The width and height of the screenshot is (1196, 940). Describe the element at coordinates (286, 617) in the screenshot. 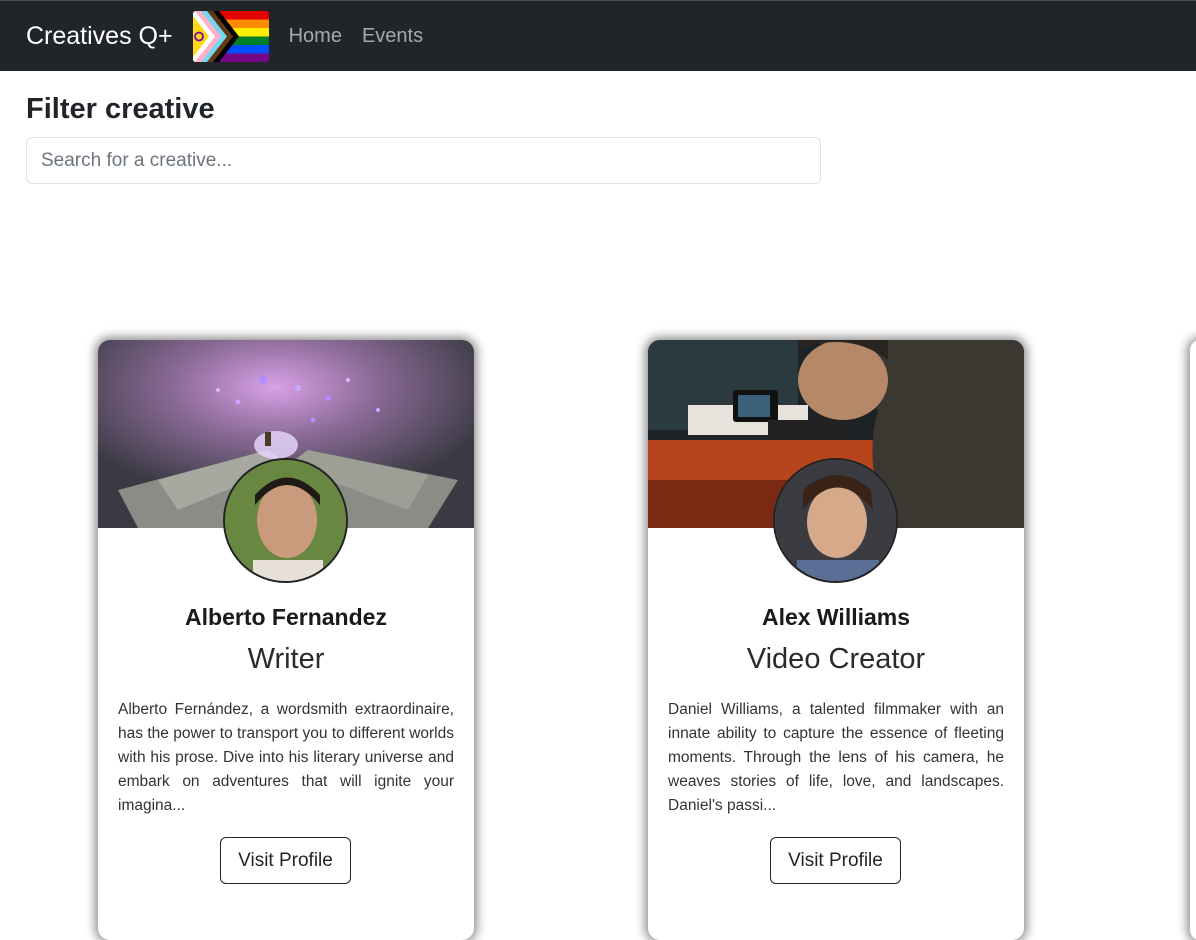

I see `creative-name: Alberto Fernandez` at that location.